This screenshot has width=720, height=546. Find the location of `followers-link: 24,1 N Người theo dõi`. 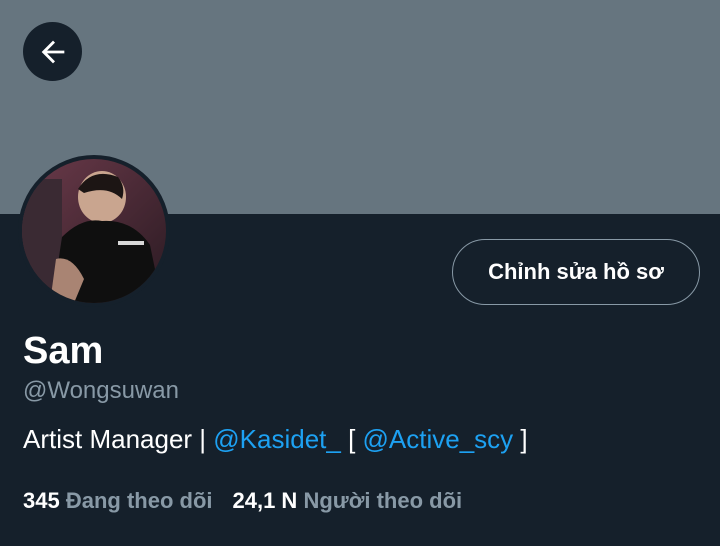

followers-link: 24,1 N Người theo dõi is located at coordinates (348, 500).